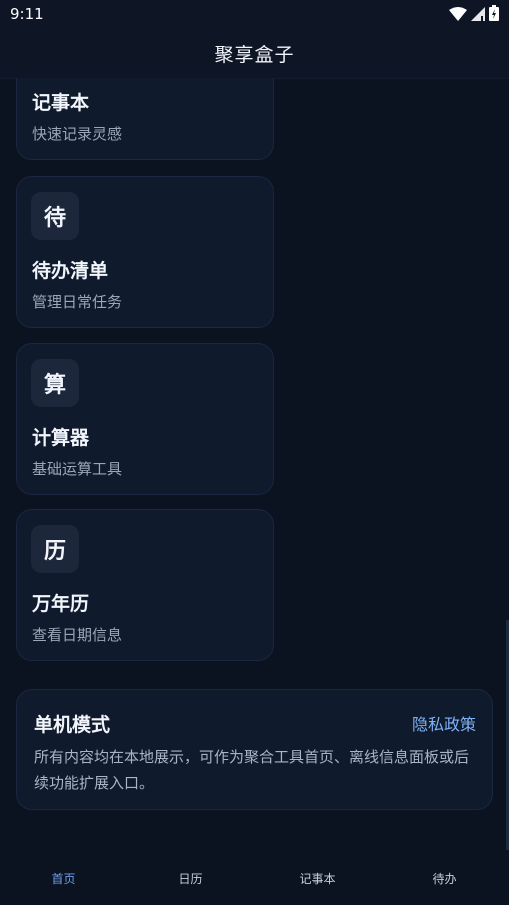  What do you see at coordinates (478, 15) in the screenshot?
I see `signal-icon` at bounding box center [478, 15].